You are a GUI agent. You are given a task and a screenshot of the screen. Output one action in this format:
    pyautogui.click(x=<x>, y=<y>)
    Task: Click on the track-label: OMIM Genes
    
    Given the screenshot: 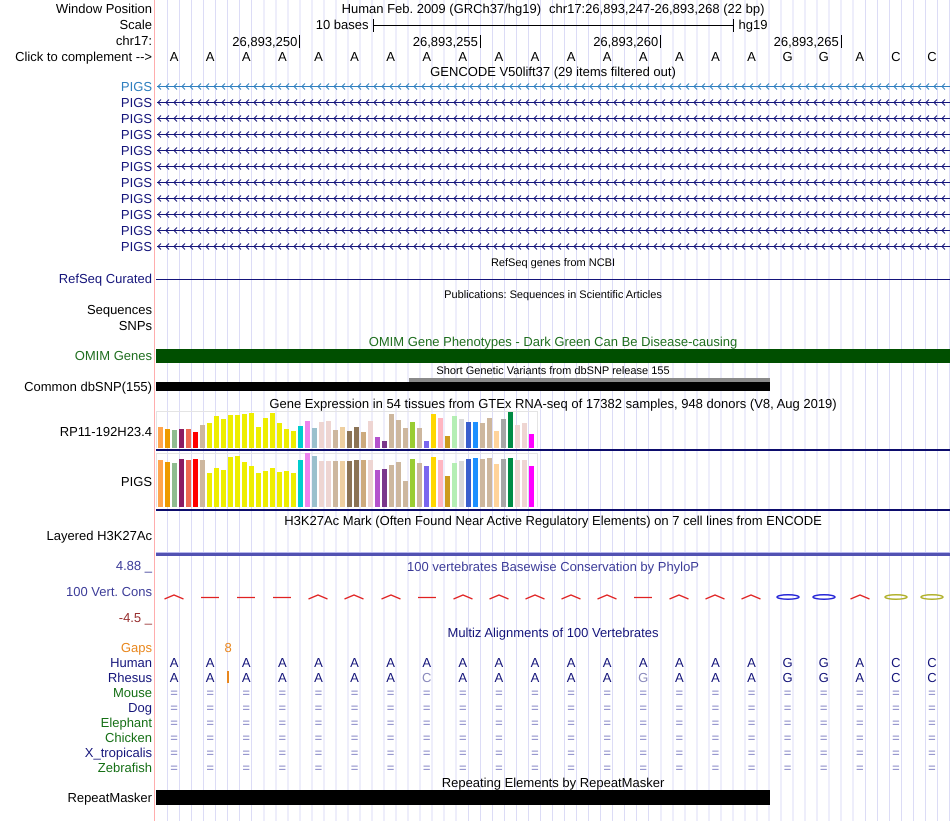 What is the action you would take?
    pyautogui.click(x=113, y=356)
    